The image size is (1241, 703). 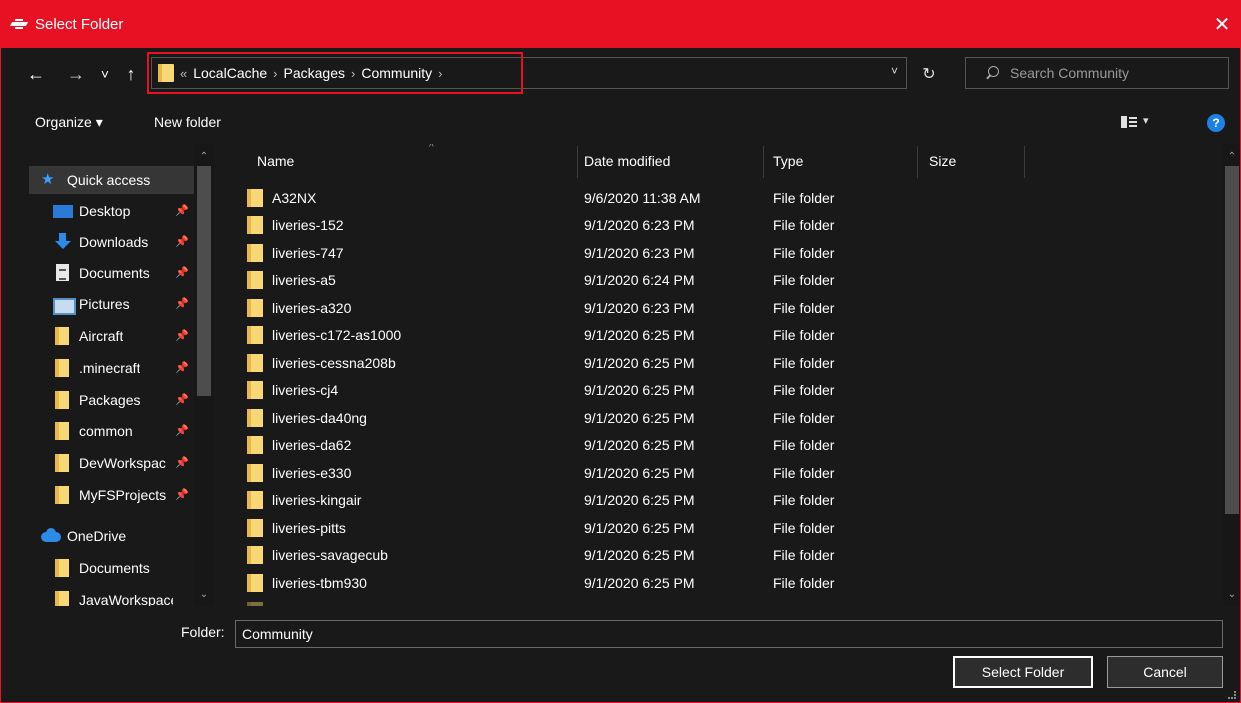 I want to click on forward-arrow-icon: →, so click(x=76, y=74).